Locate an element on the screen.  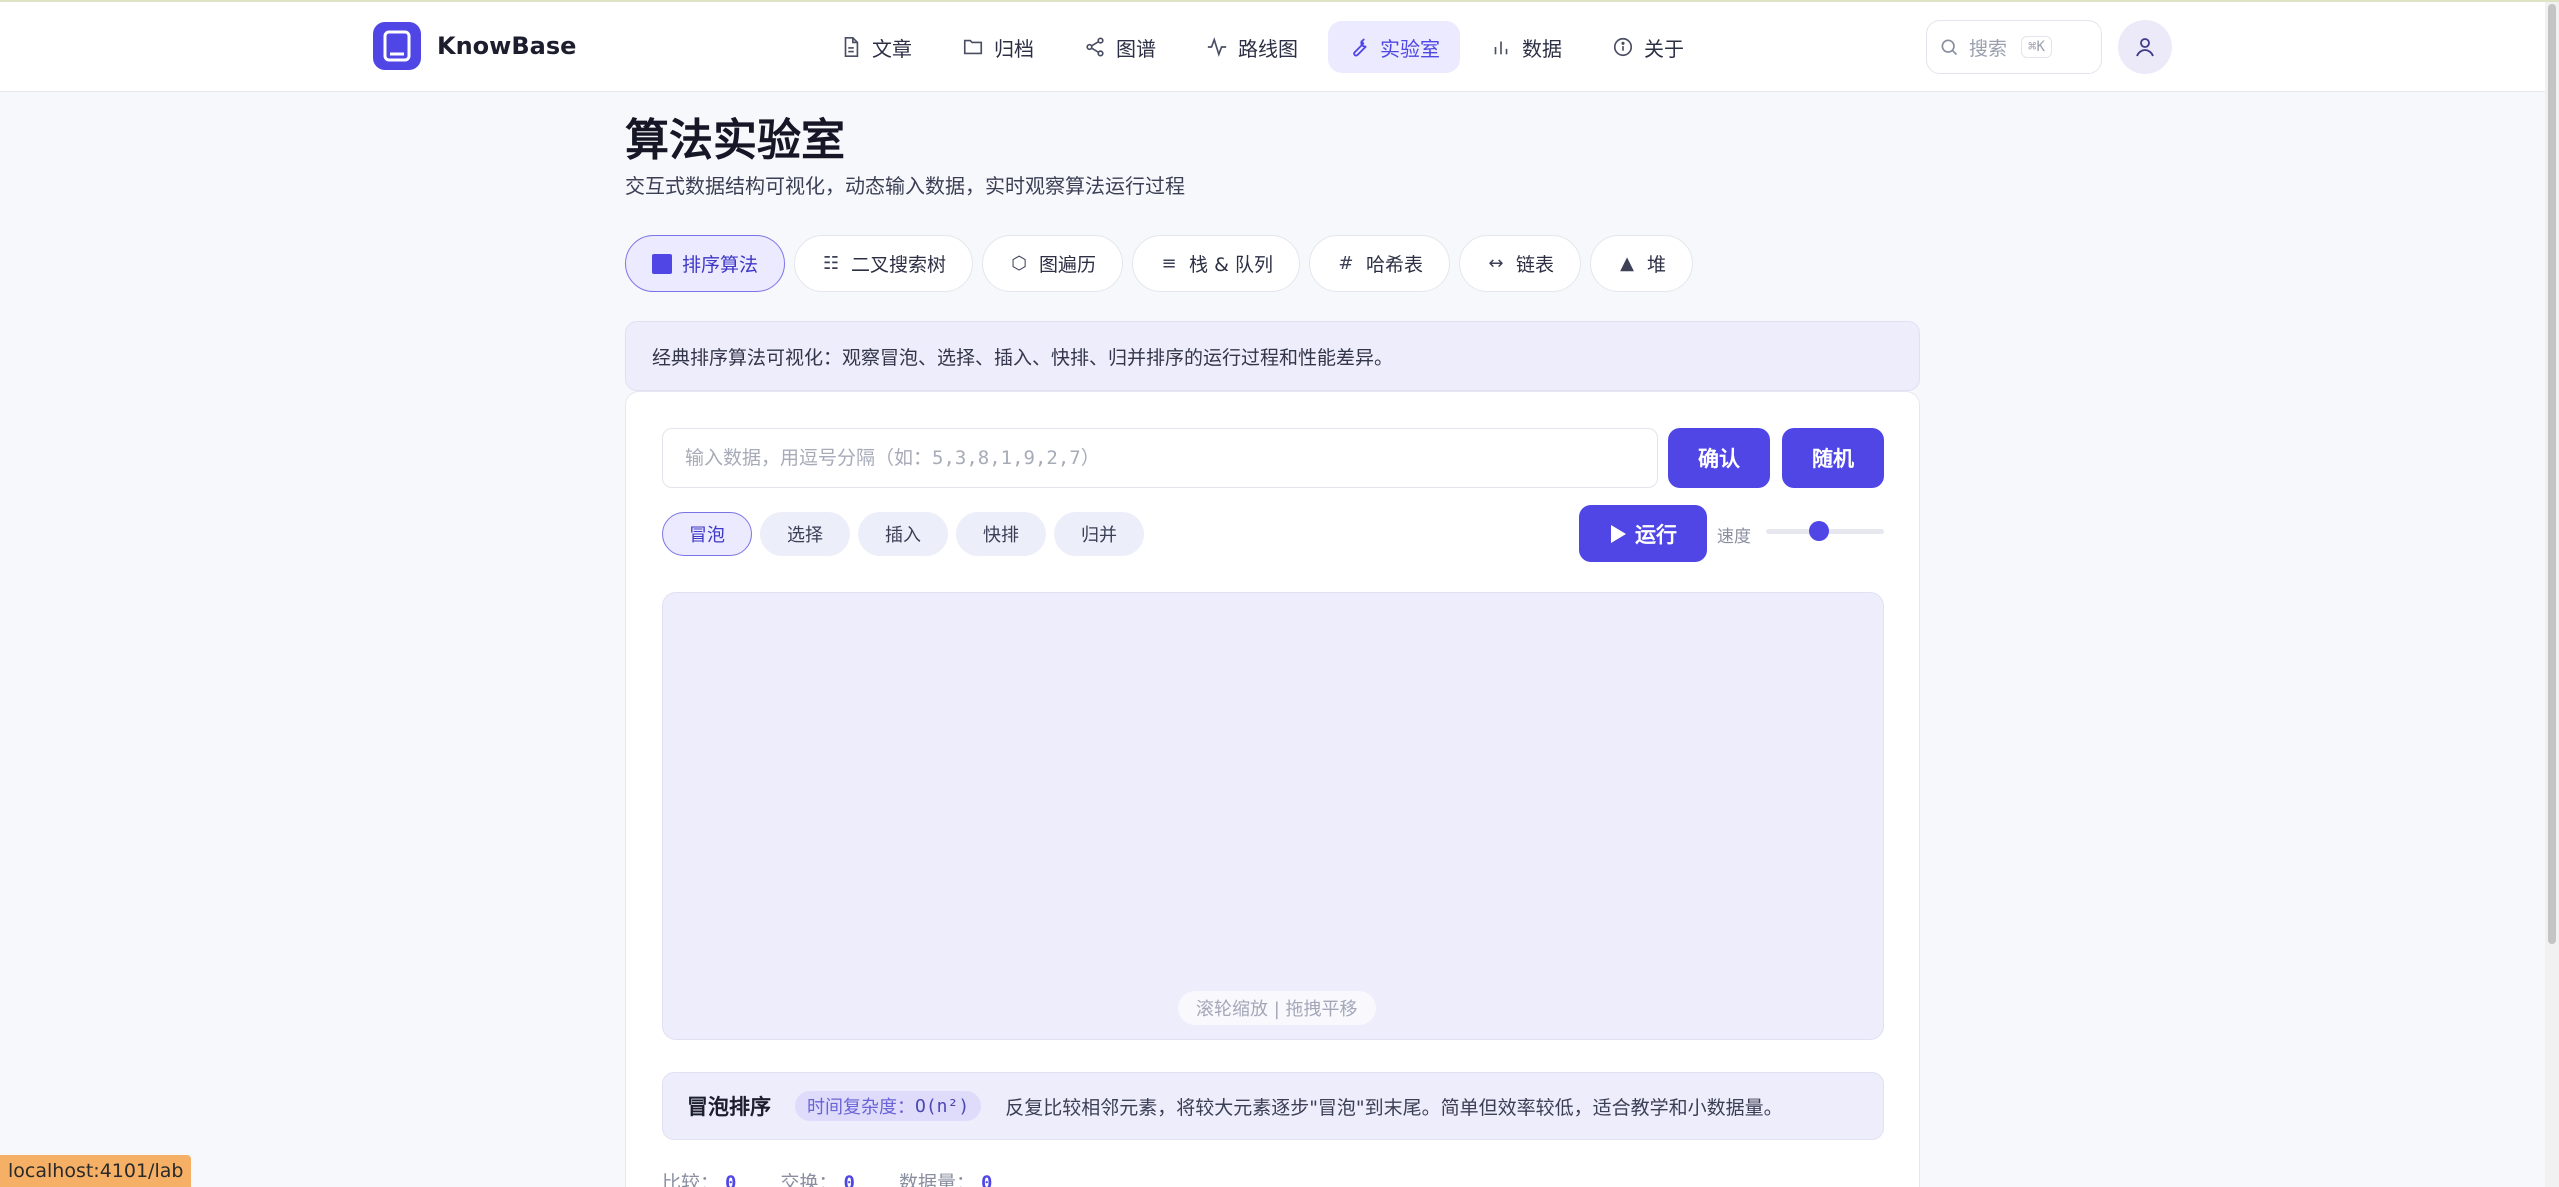
speed-slider is located at coordinates (1825, 531).